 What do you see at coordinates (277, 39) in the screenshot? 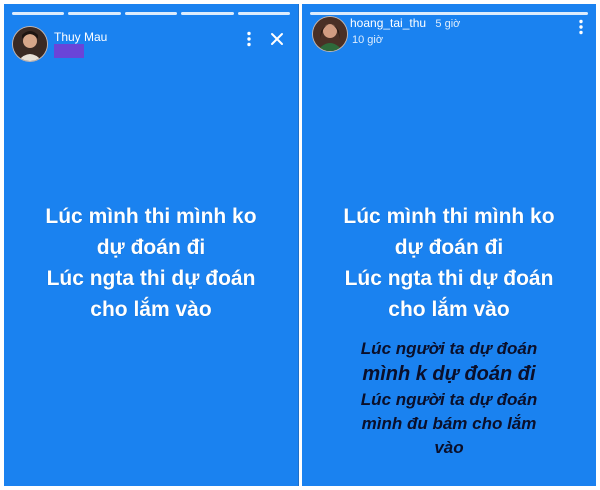
I see `close-icon` at bounding box center [277, 39].